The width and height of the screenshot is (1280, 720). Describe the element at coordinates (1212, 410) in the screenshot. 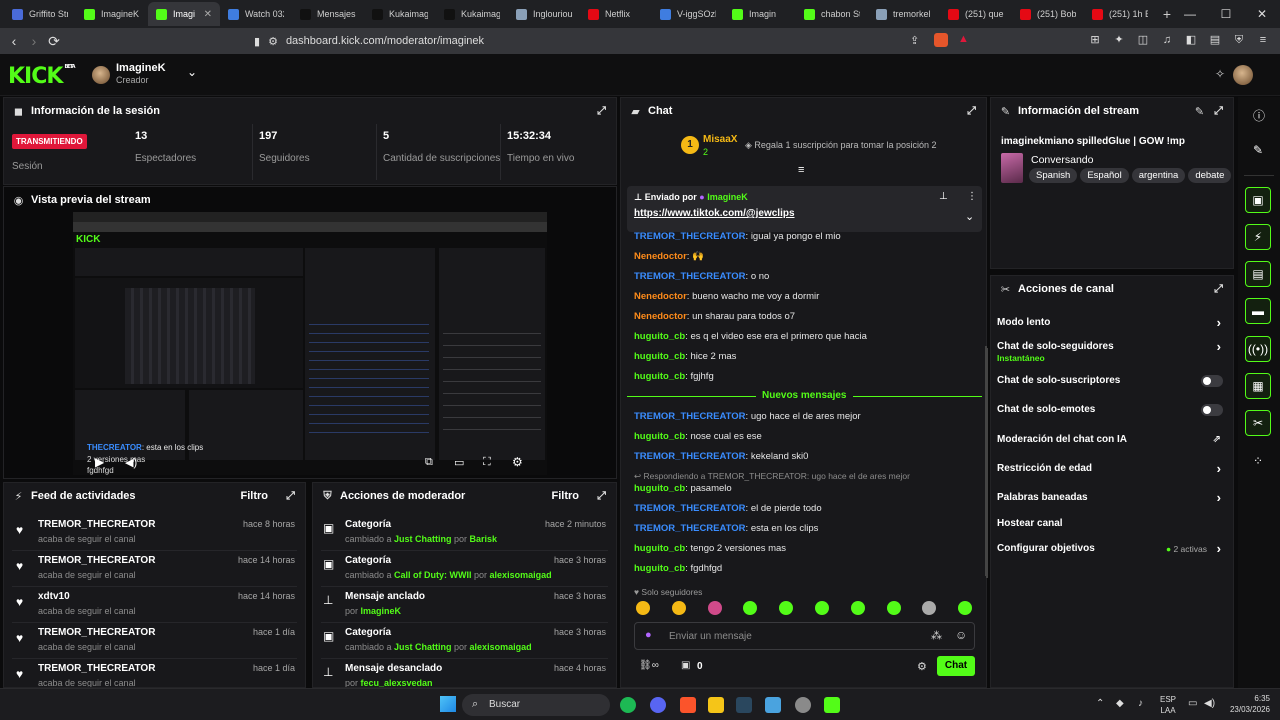

I see `toggle-switch` at that location.